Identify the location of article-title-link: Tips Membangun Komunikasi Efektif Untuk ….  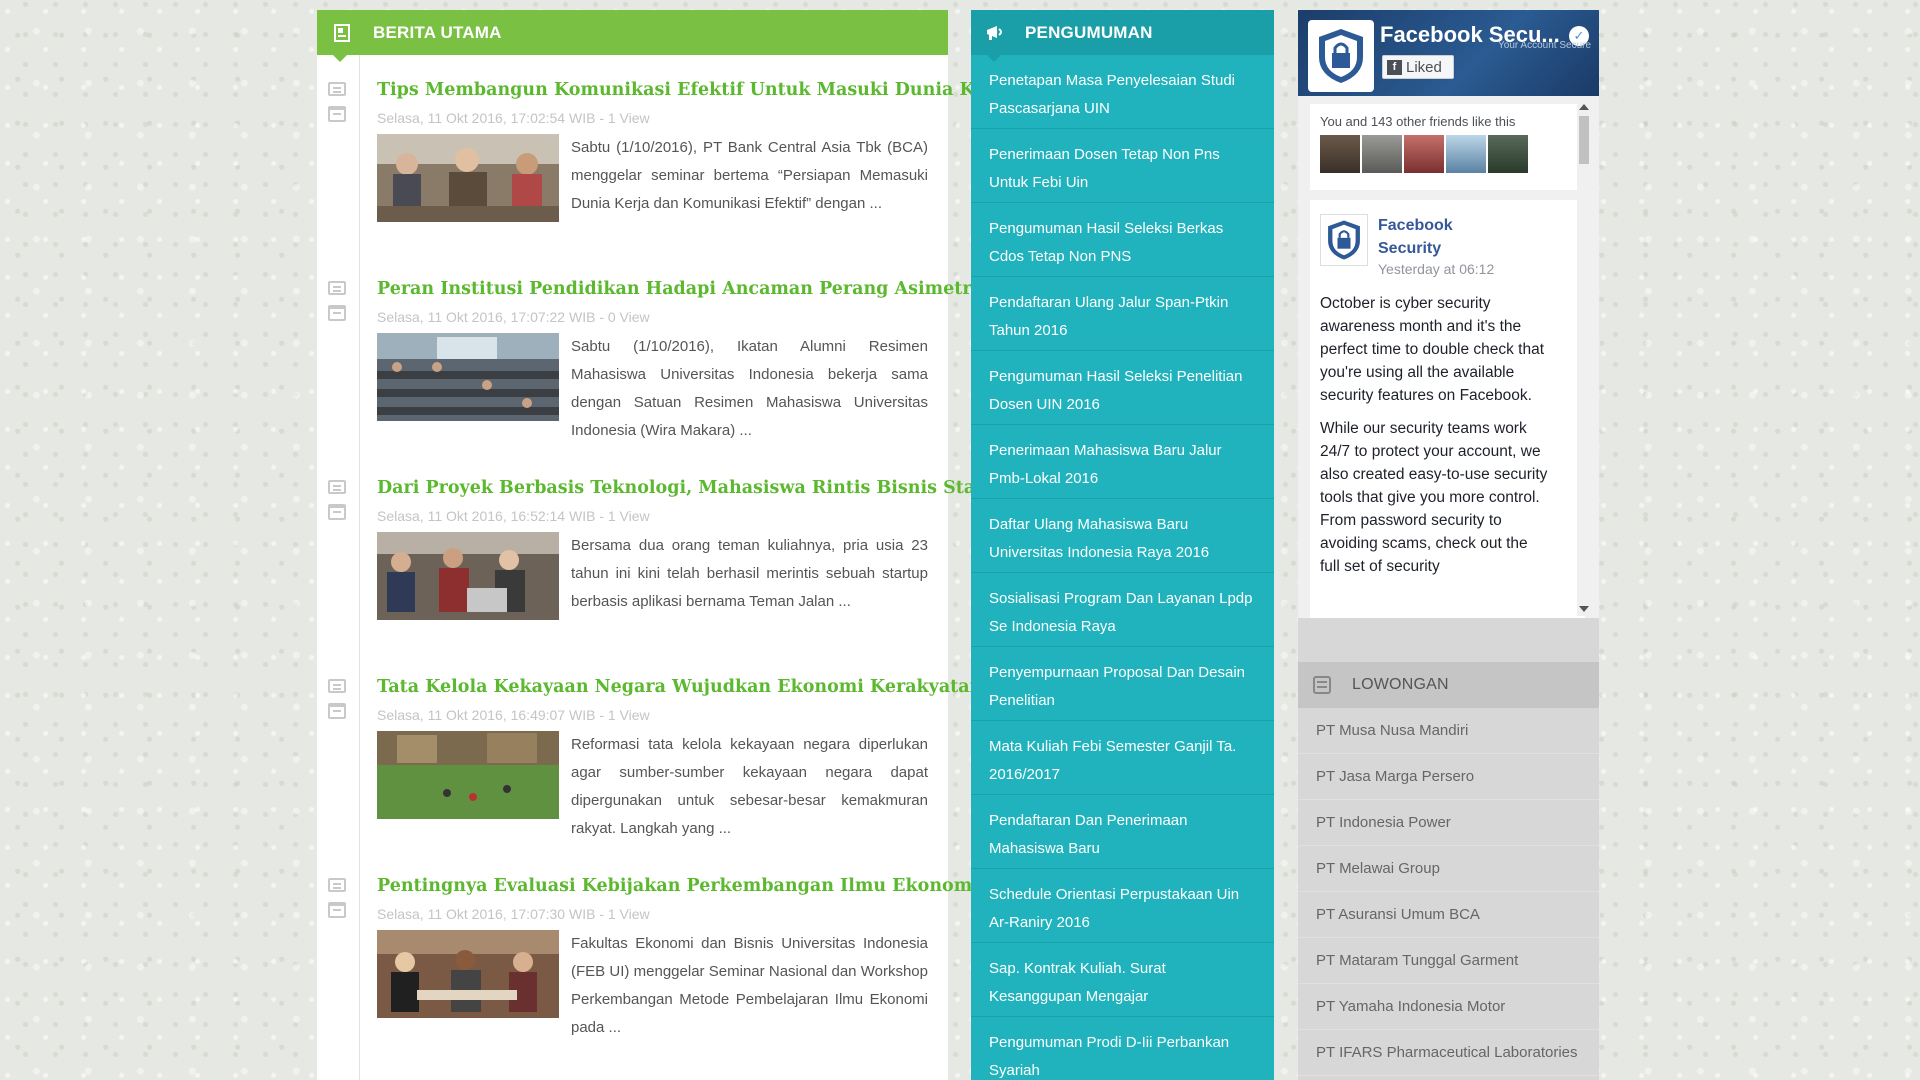
(694, 90).